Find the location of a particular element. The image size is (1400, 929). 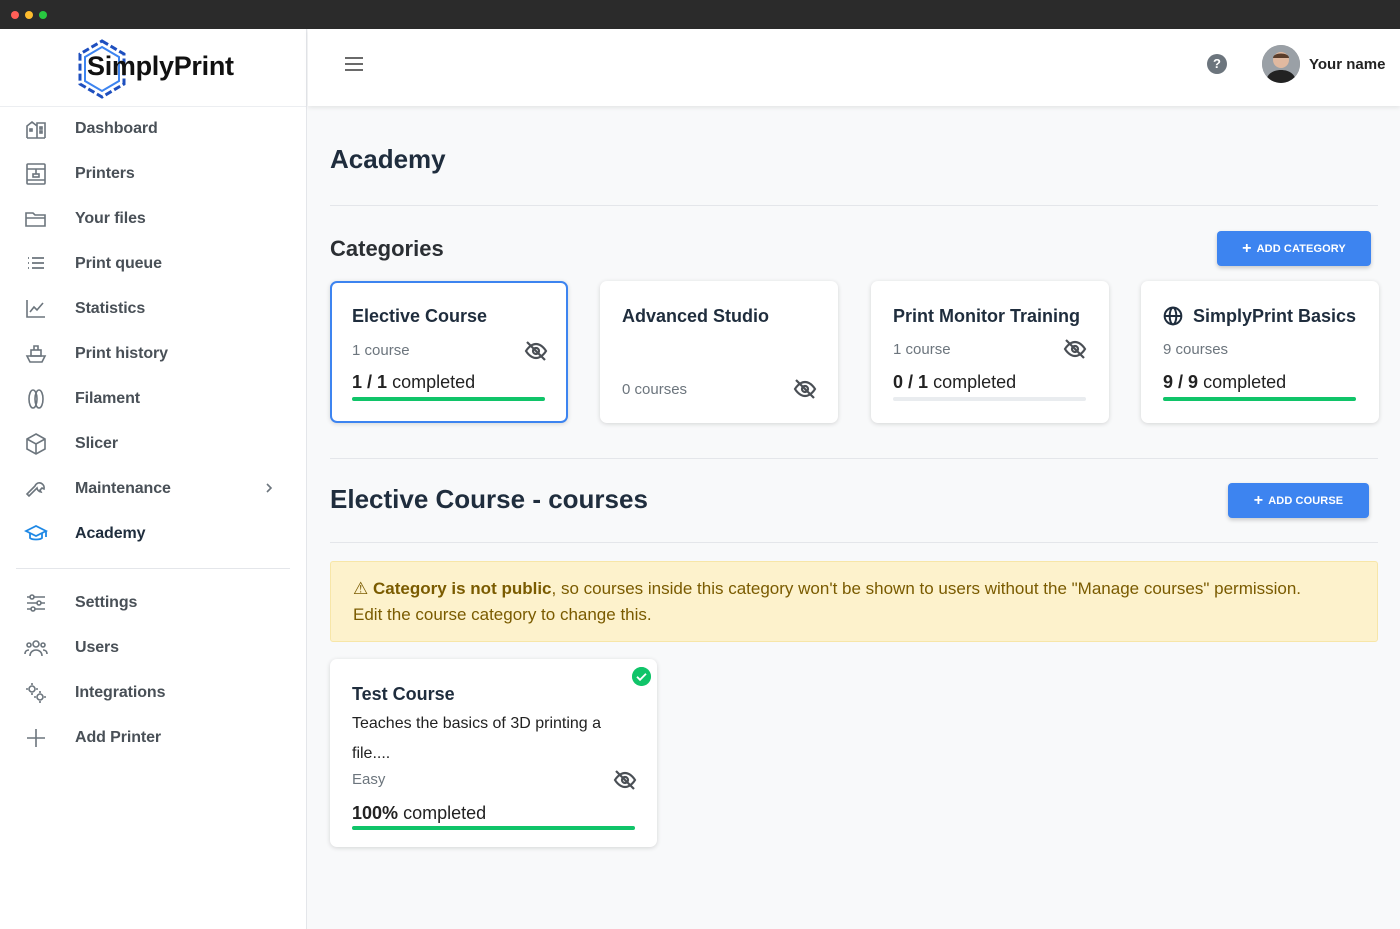

completed-count: 0 is located at coordinates (898, 382).